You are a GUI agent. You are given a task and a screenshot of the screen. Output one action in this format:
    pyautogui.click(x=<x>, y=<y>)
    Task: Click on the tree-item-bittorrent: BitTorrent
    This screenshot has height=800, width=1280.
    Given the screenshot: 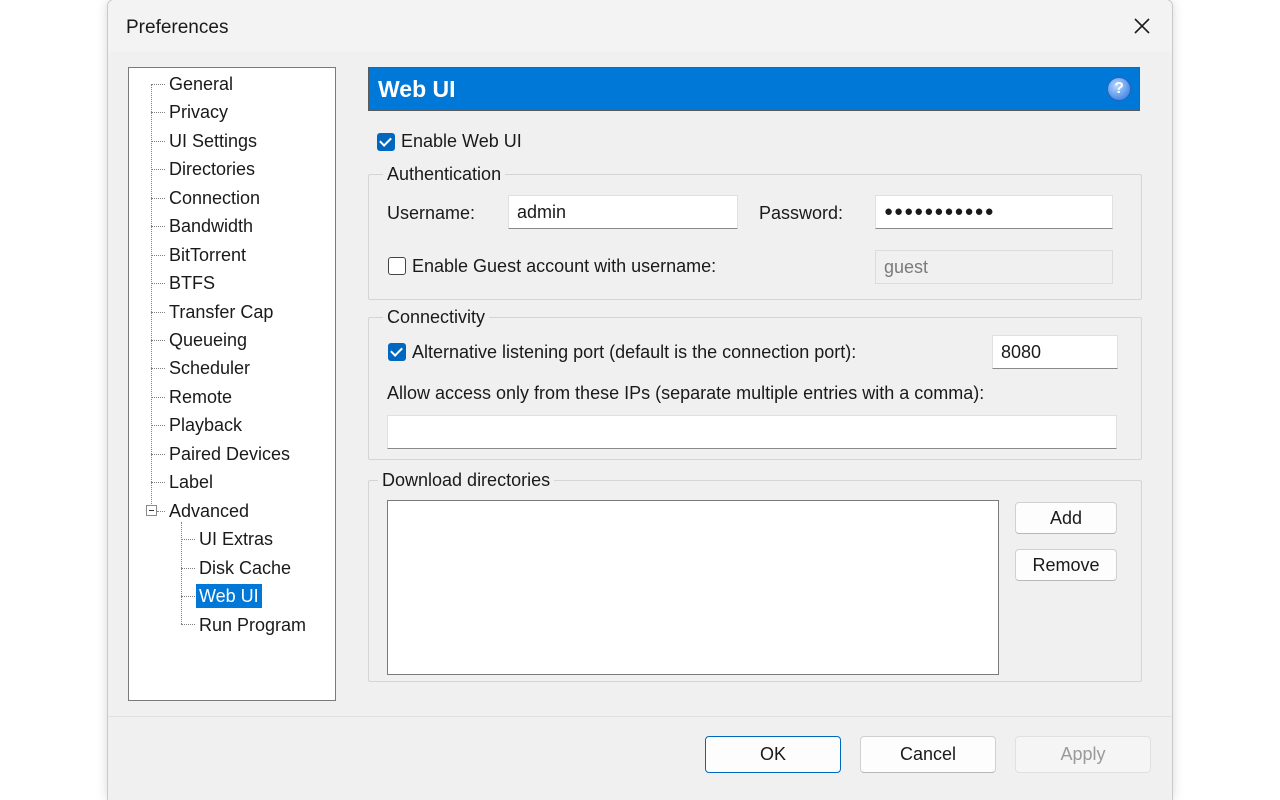 What is the action you would take?
    pyautogui.click(x=207, y=255)
    